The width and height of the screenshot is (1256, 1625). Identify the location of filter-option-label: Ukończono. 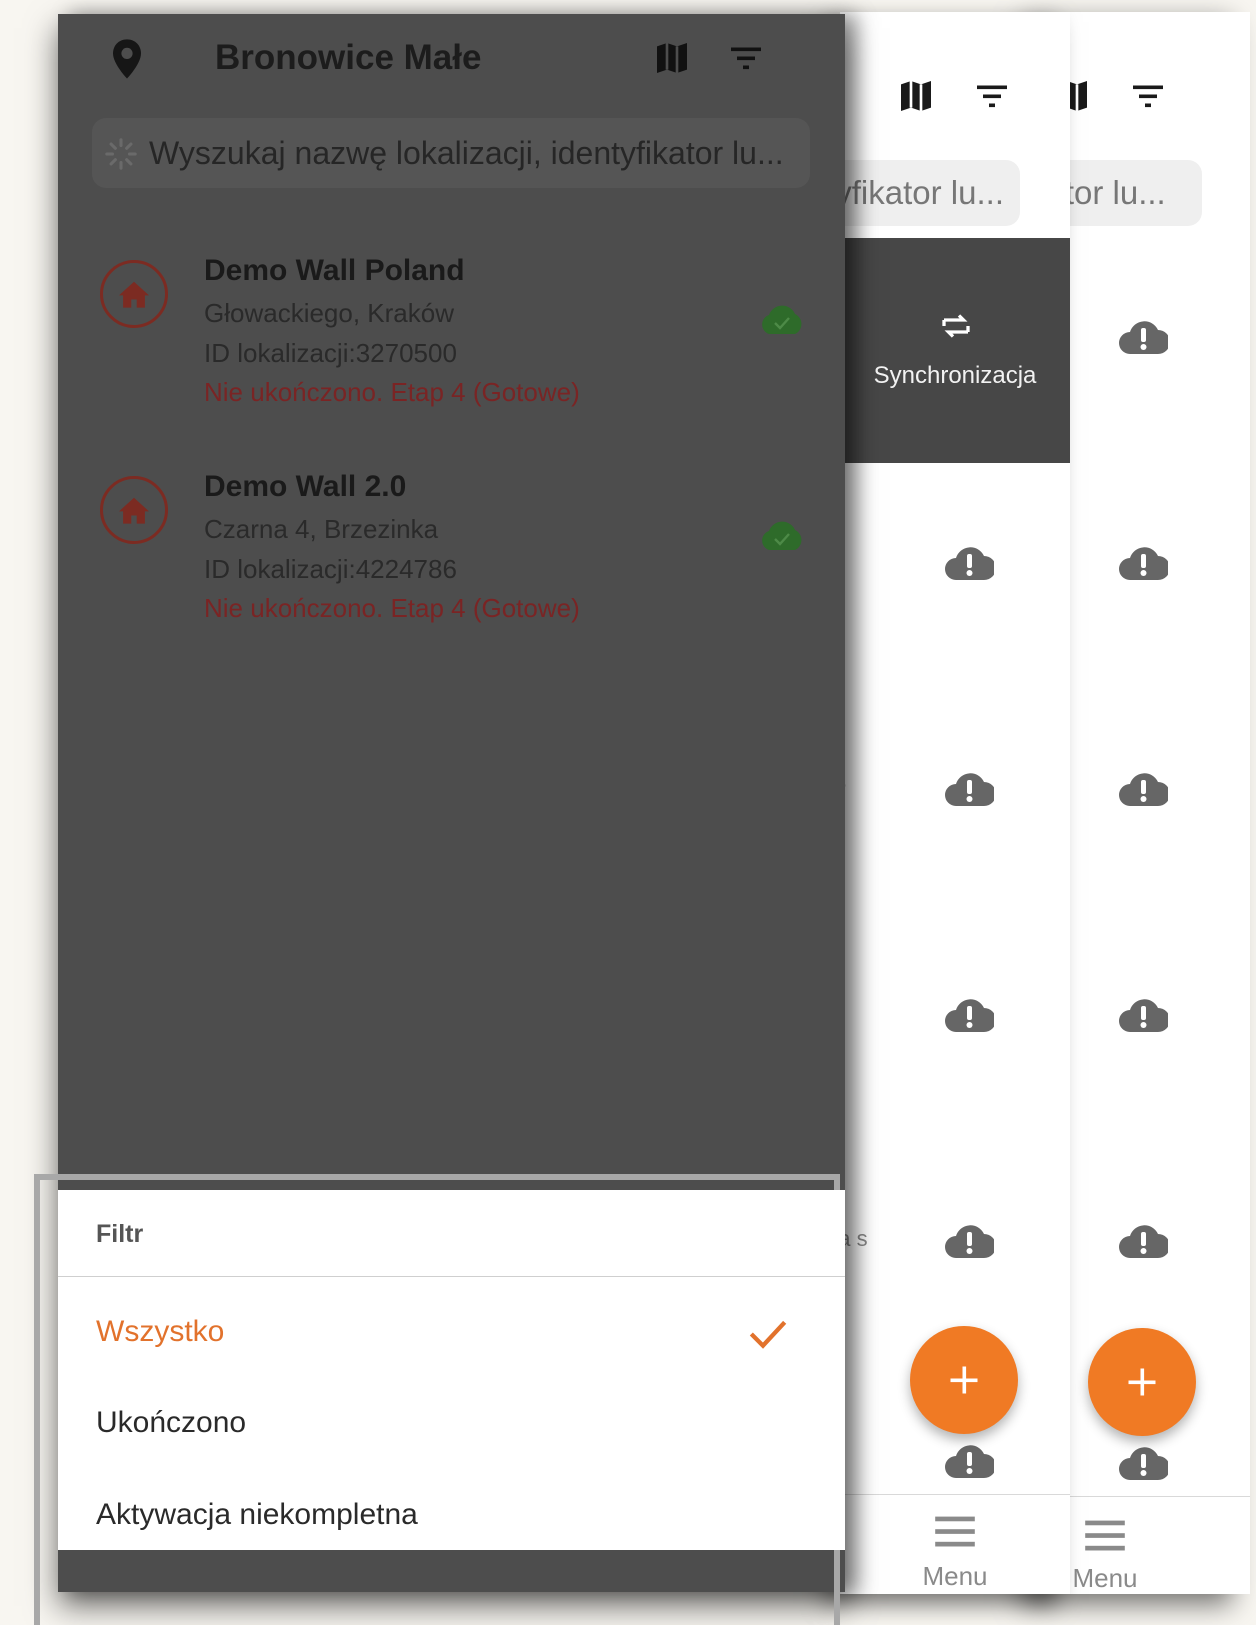
(171, 1422).